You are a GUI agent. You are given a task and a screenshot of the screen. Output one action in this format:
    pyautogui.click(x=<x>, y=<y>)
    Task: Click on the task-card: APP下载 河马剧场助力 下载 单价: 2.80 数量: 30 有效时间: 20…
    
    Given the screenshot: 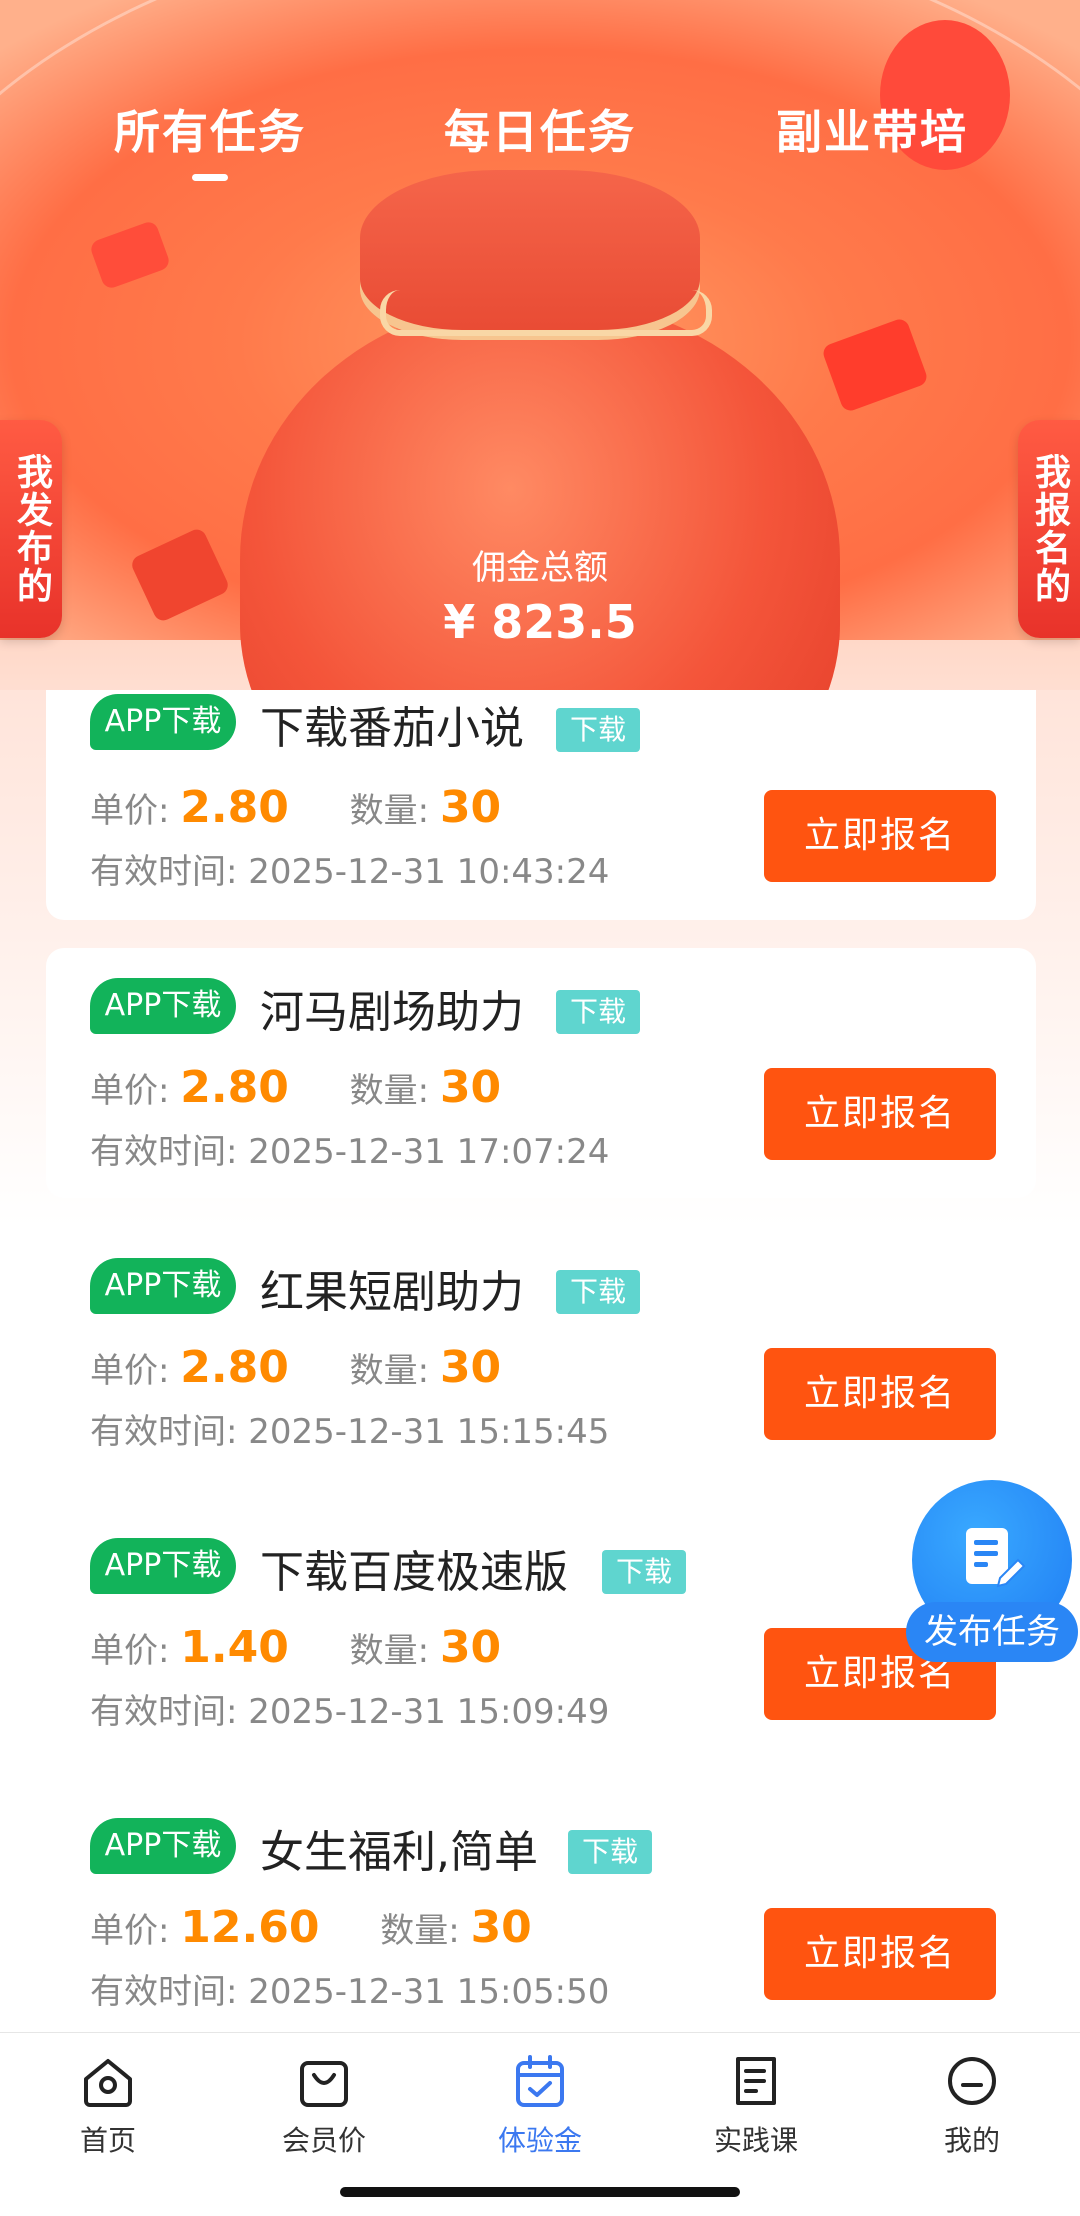 What is the action you would take?
    pyautogui.click(x=541, y=1073)
    